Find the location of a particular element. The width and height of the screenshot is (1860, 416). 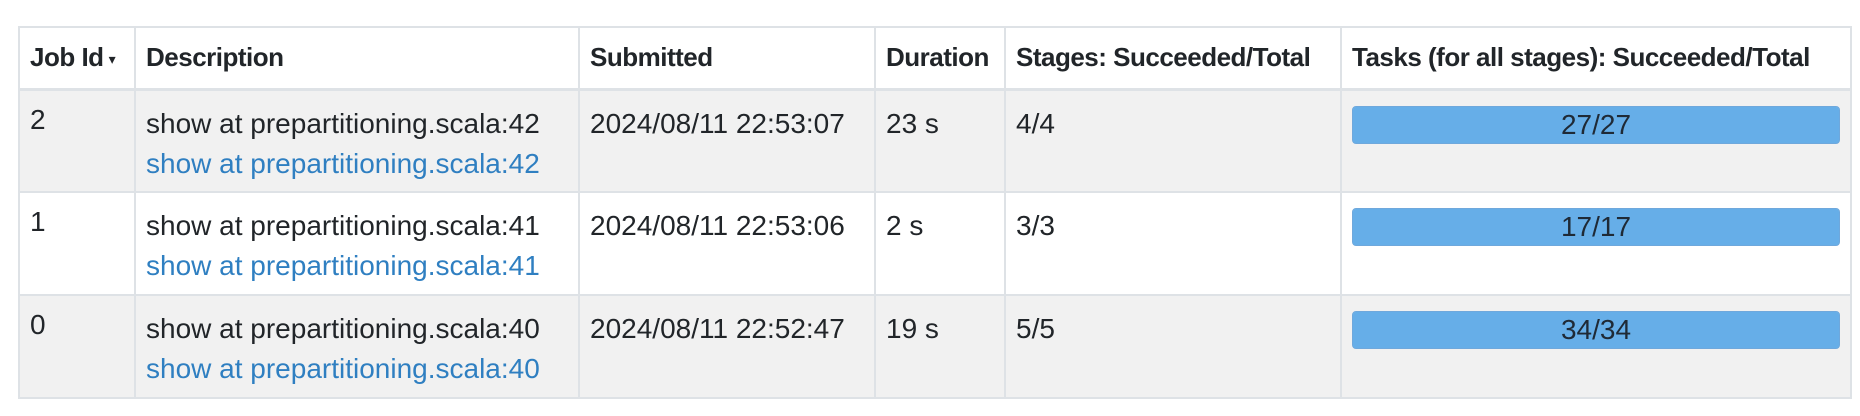

tasks-progress-label: 27/27 is located at coordinates (1596, 124).